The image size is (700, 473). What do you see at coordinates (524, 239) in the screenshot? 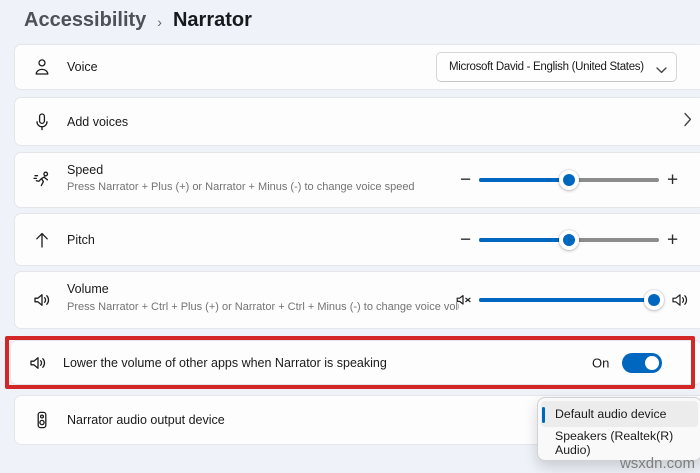
I see `pitch-slider-fill` at bounding box center [524, 239].